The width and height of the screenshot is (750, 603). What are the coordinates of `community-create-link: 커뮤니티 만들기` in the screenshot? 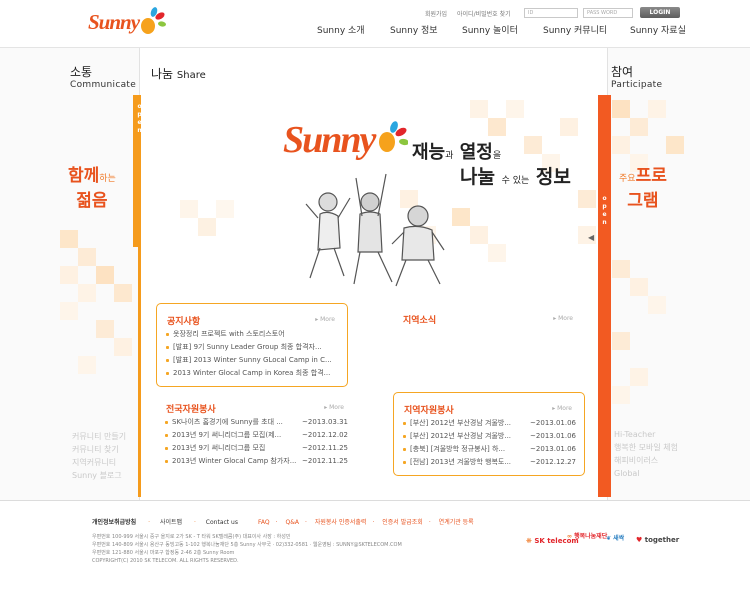 It's located at (99, 436).